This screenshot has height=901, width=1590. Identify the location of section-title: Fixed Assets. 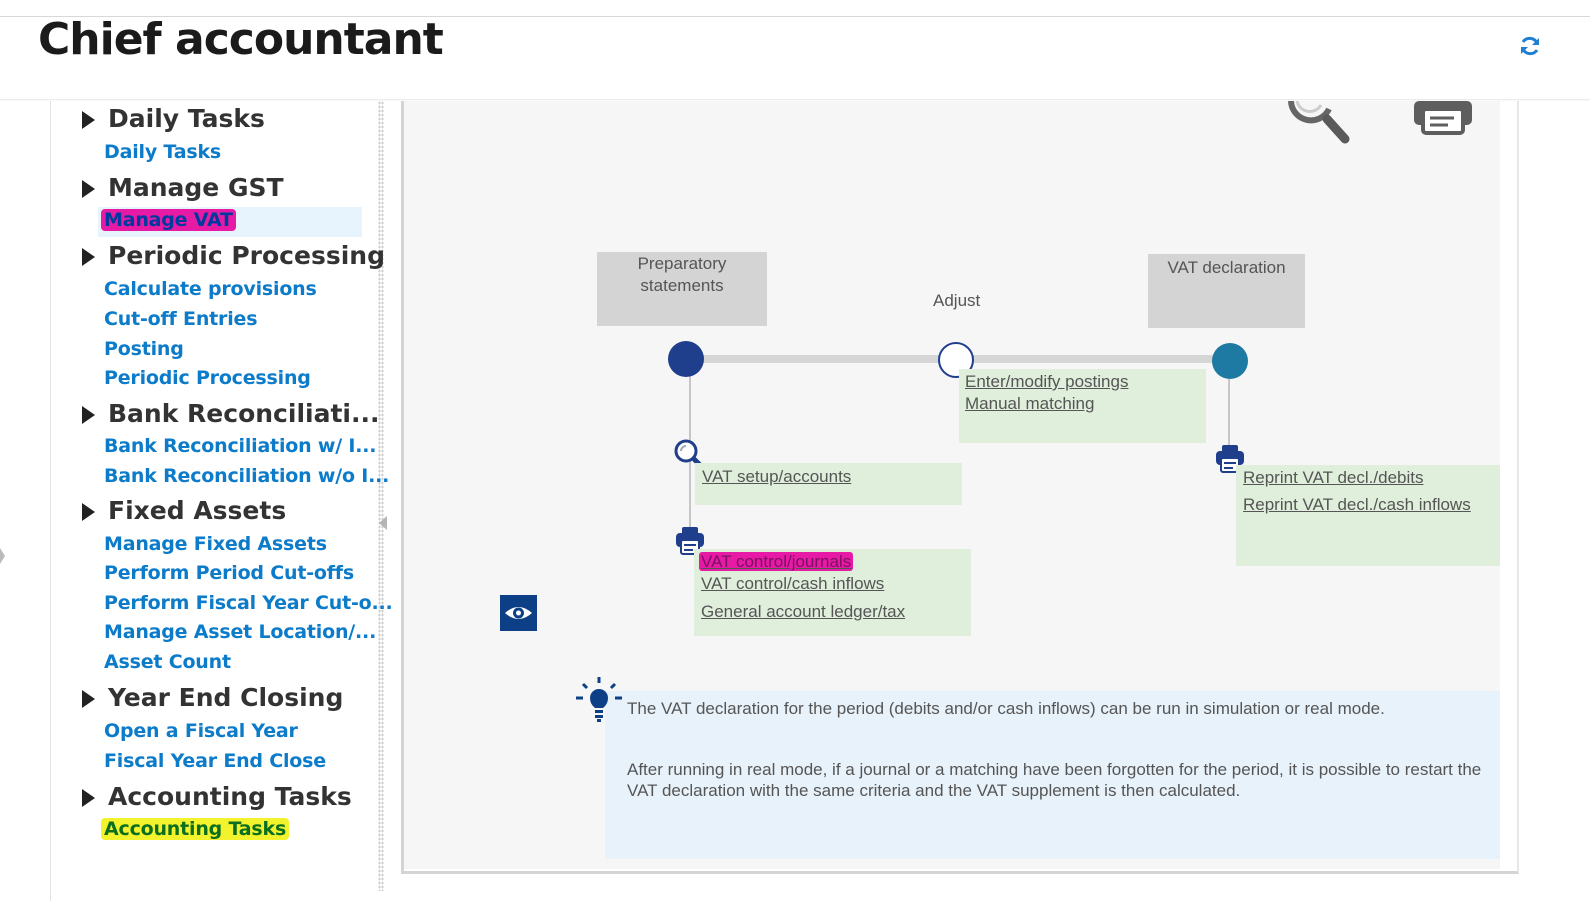
(197, 510).